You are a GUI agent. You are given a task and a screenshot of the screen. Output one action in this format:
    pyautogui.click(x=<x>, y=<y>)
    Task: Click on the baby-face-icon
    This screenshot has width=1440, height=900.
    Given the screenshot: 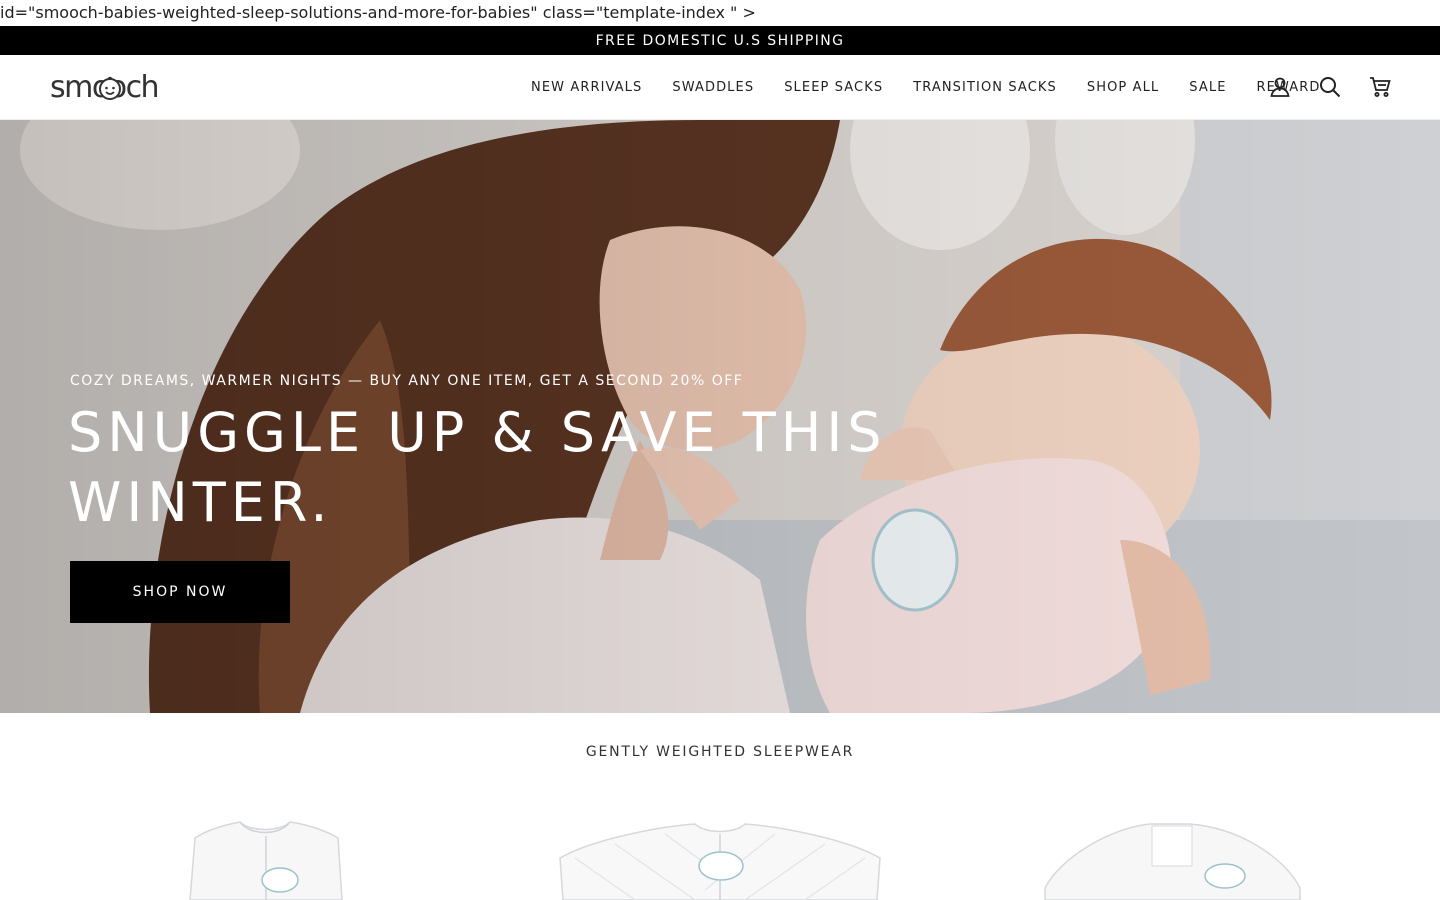 What is the action you would take?
    pyautogui.click(x=110, y=88)
    